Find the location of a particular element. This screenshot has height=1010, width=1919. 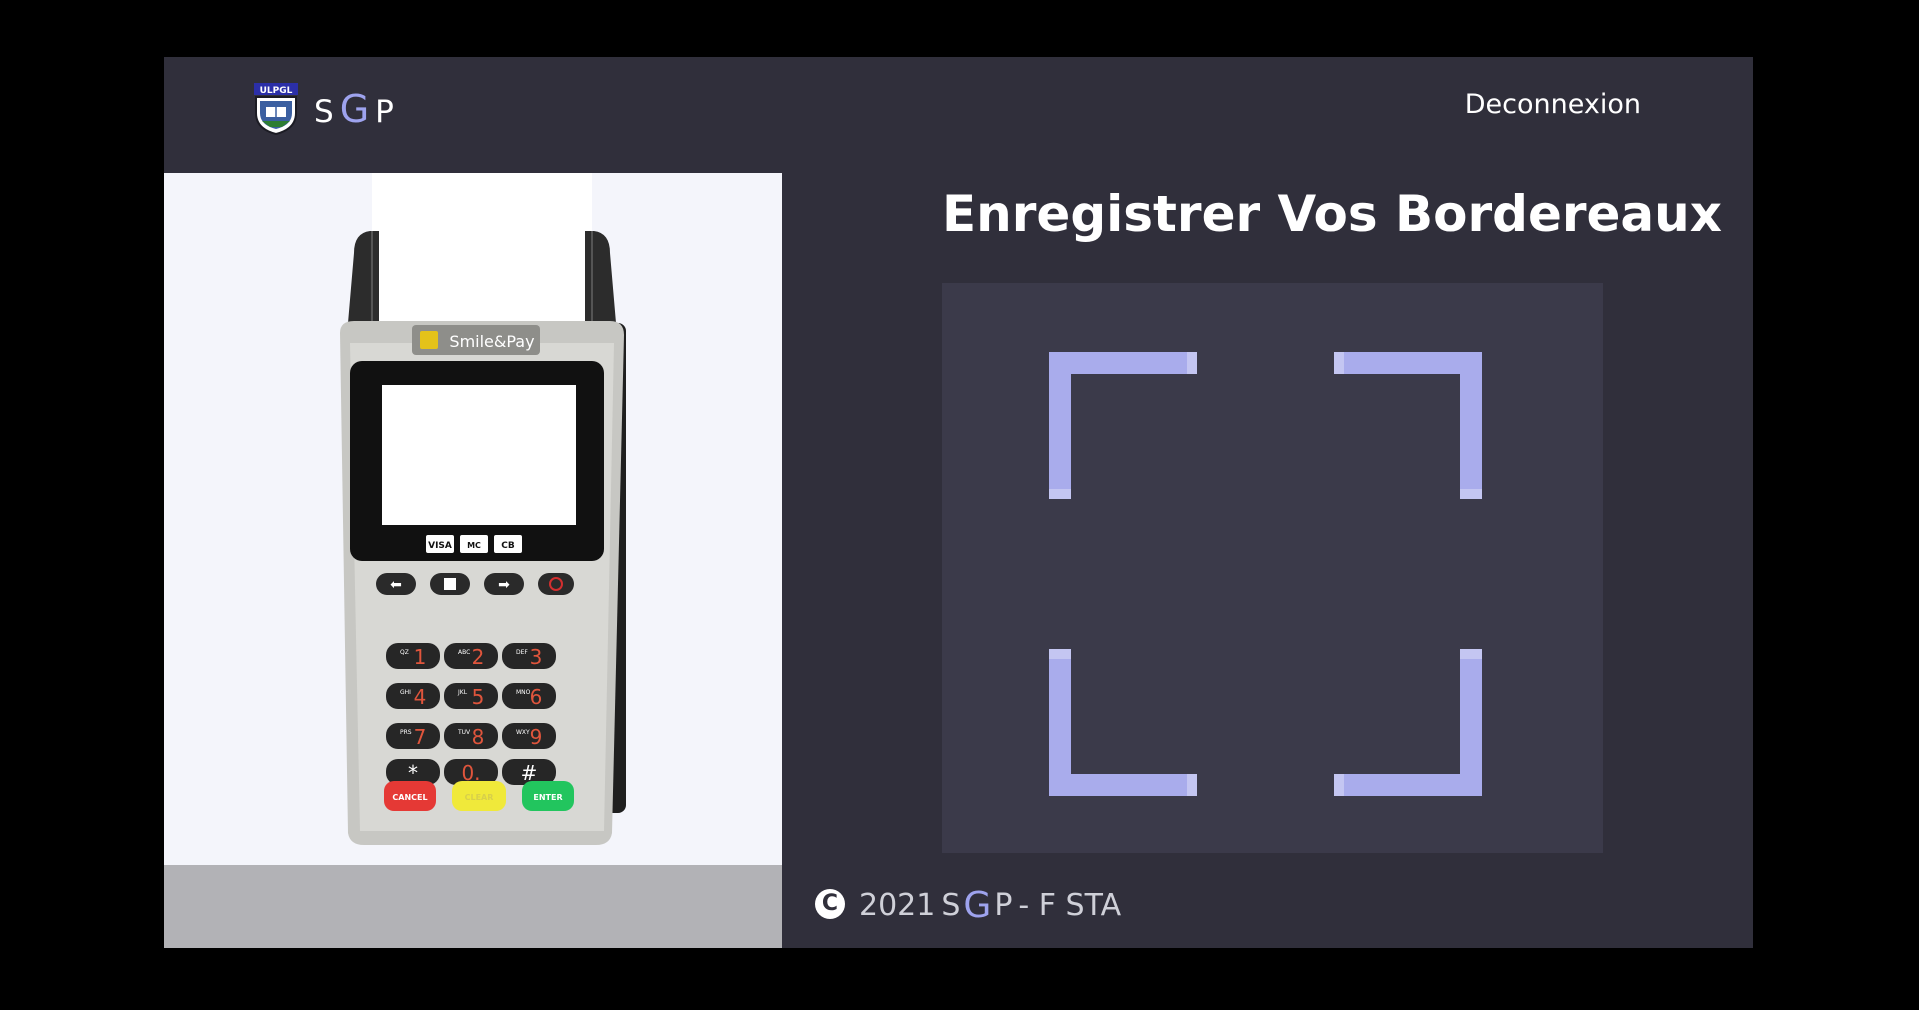

keypad-key-letters: ABC is located at coordinates (464, 652).